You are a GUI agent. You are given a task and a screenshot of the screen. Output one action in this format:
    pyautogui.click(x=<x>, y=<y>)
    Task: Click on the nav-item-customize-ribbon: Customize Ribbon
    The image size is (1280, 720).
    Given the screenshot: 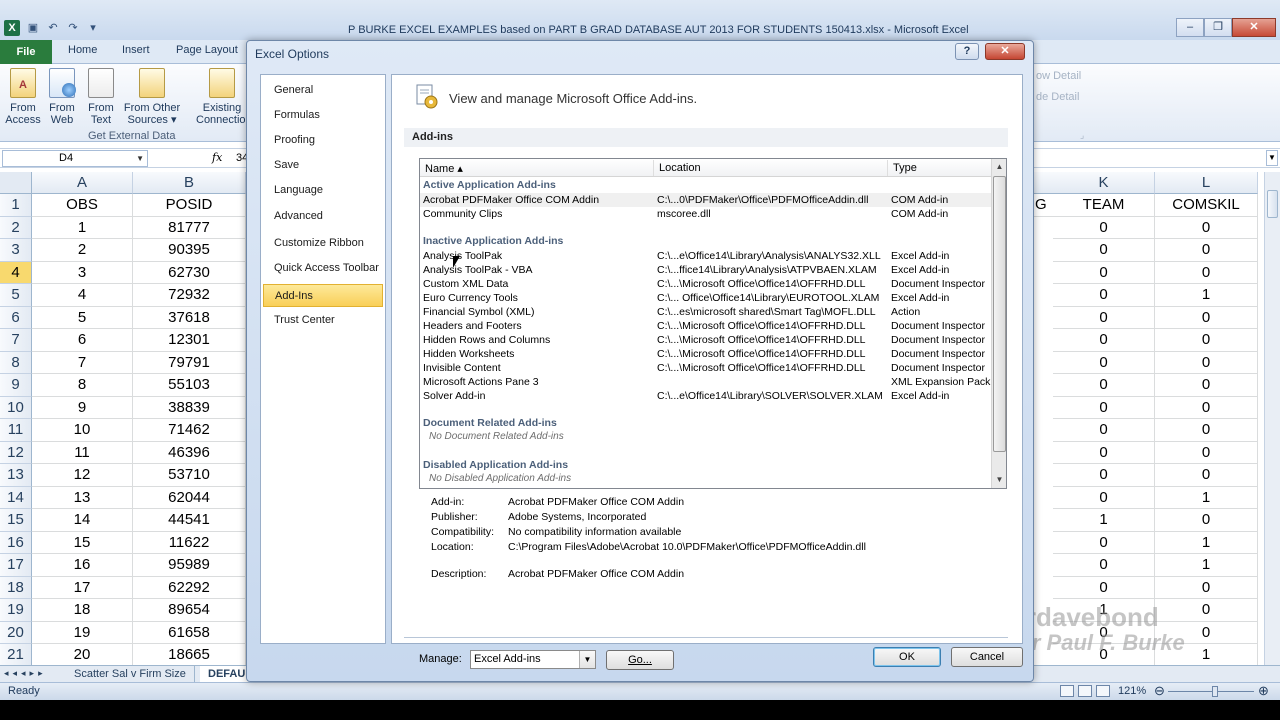 What is the action you would take?
    pyautogui.click(x=323, y=243)
    